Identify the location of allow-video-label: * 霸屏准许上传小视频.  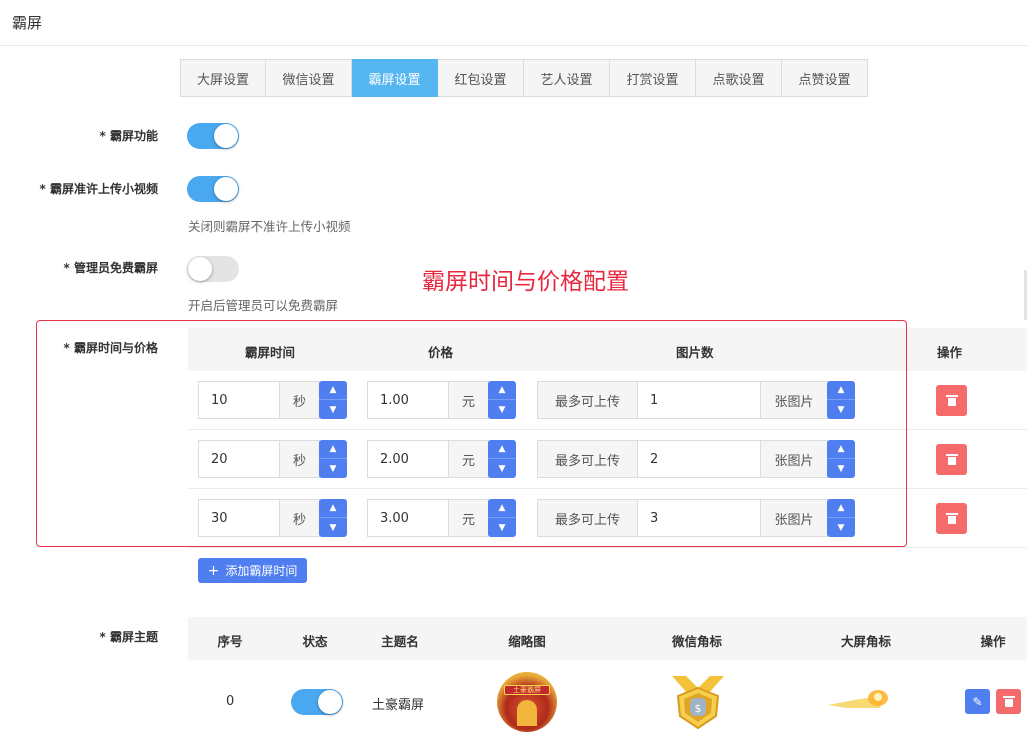
(98, 189).